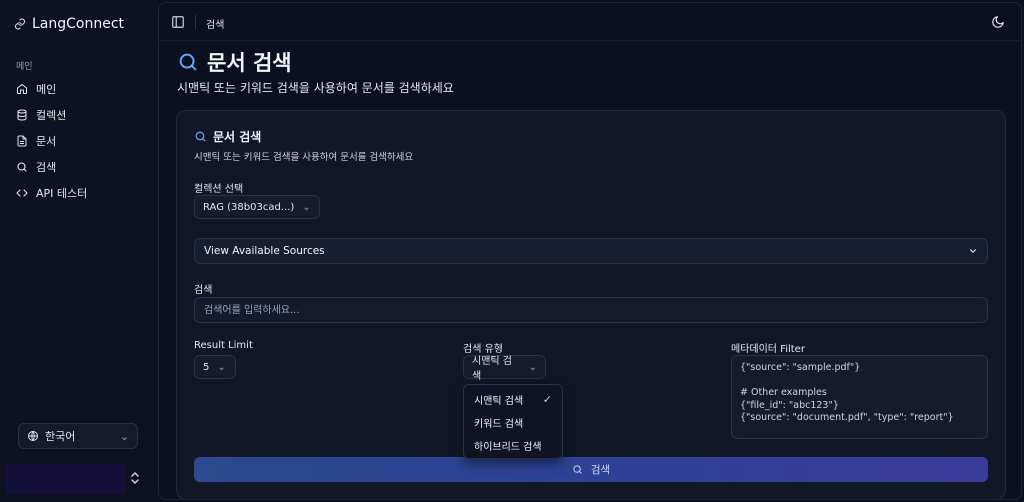 Image resolution: width=1024 pixels, height=502 pixels. I want to click on brand: LangConnect, so click(69, 24).